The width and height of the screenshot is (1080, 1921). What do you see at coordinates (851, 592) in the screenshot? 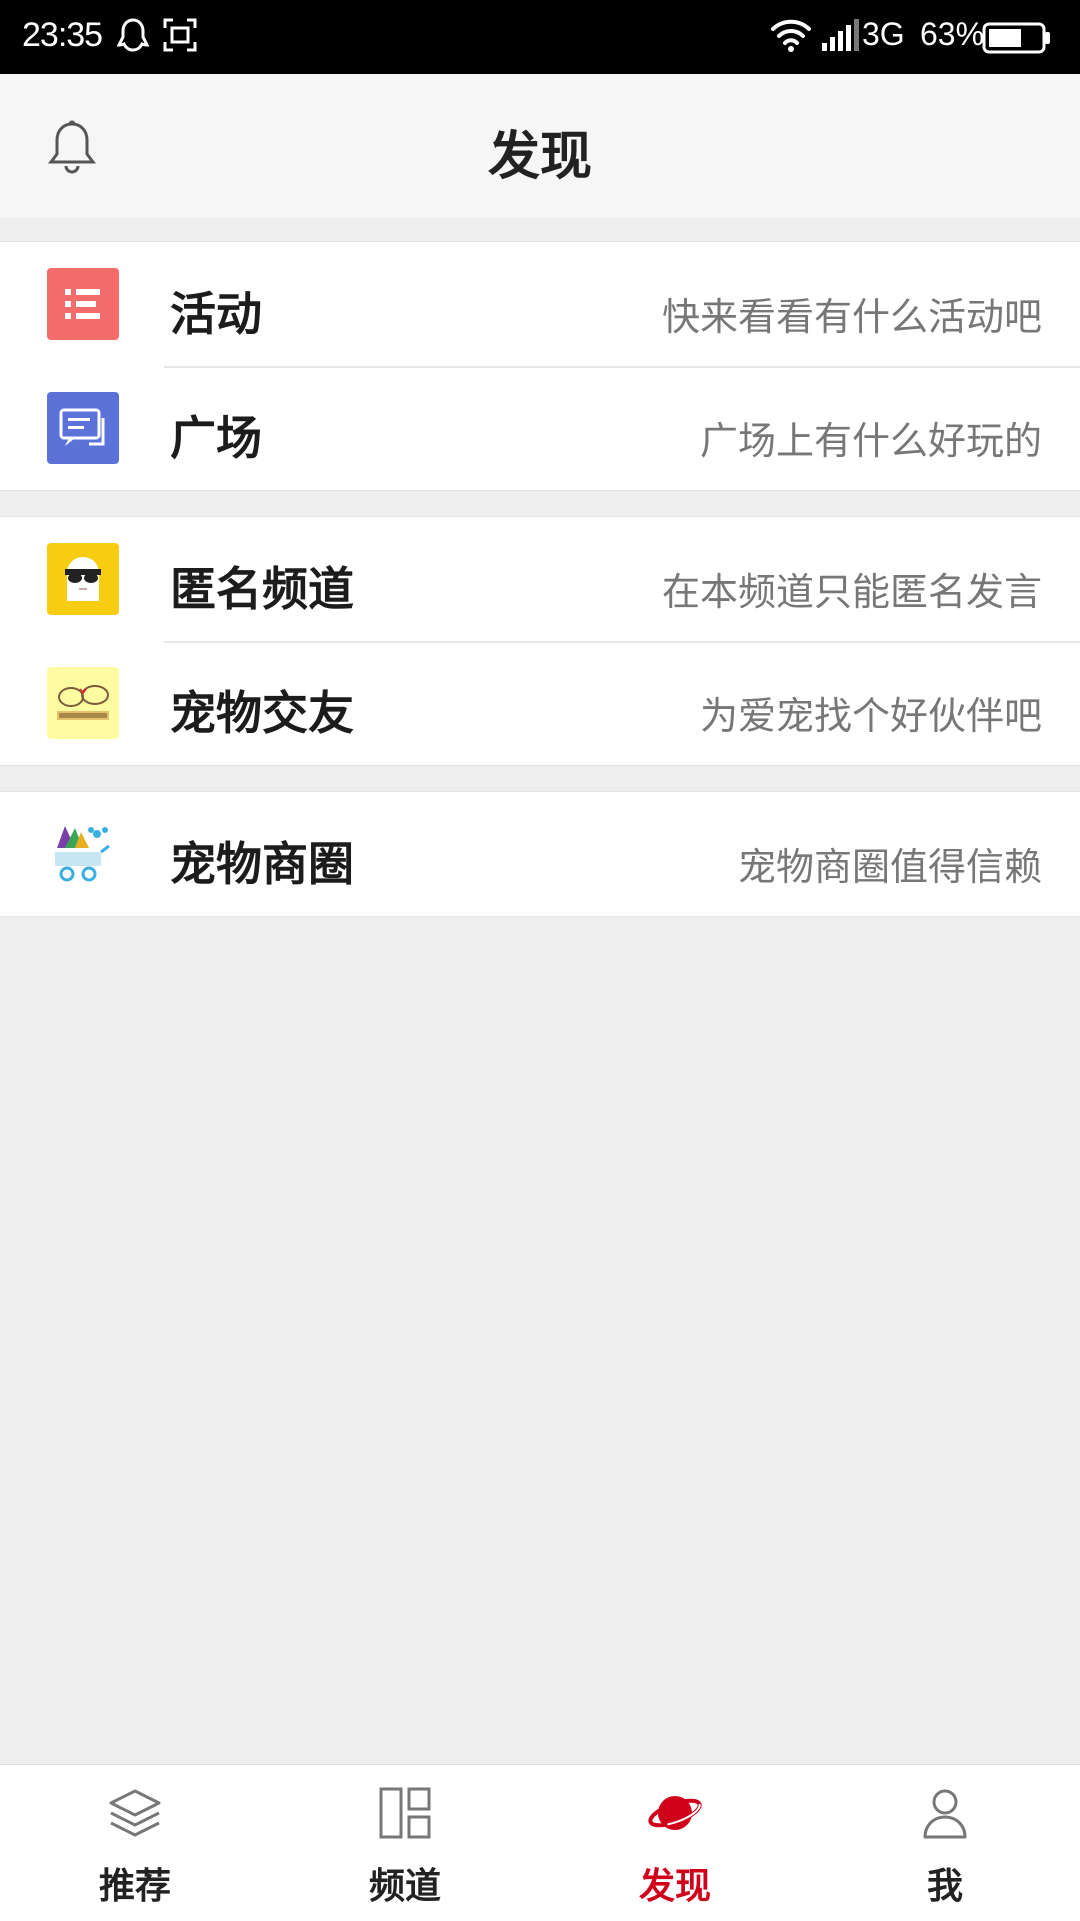
I see `item-description: 在本频道只能匿名发言` at bounding box center [851, 592].